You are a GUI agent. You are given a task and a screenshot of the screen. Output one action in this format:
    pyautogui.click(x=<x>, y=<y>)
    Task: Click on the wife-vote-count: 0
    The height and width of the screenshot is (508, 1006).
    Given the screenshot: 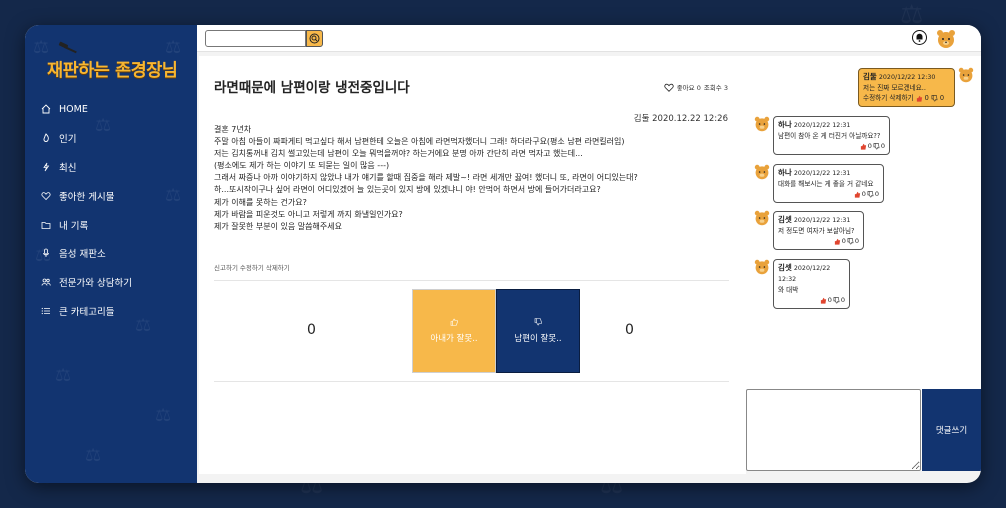 What is the action you would take?
    pyautogui.click(x=311, y=330)
    